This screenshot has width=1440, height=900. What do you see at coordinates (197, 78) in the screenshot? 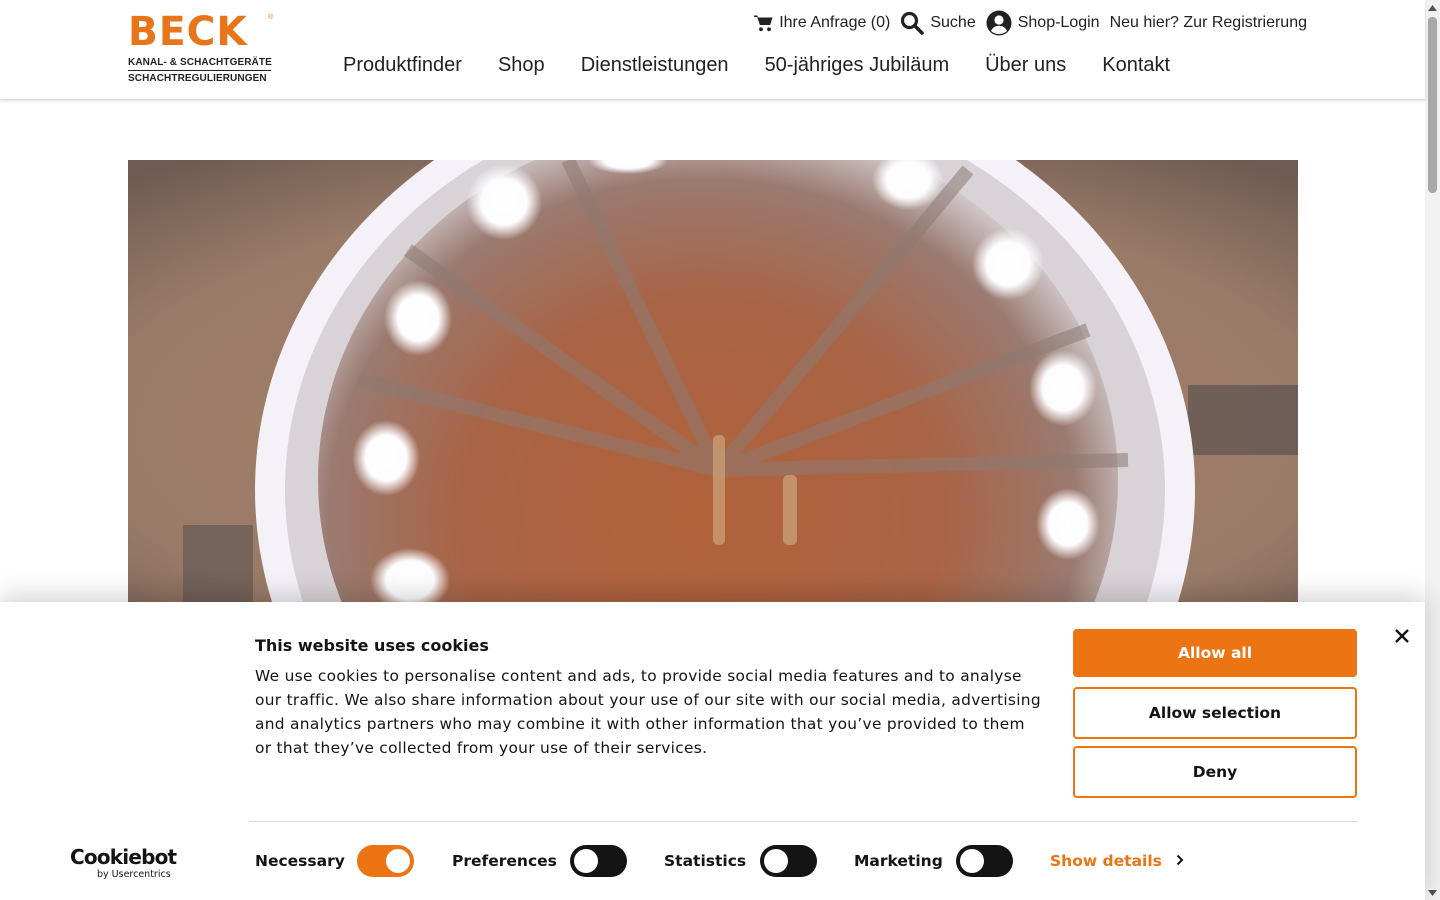
I see `logo-tagline-2: SCHACHTREGULIERUNGEN` at bounding box center [197, 78].